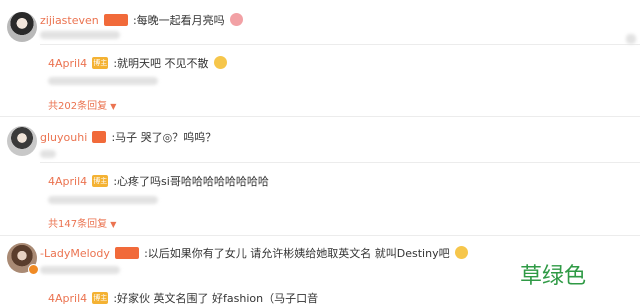  I want to click on overlay-label: 草绿色, so click(553, 276).